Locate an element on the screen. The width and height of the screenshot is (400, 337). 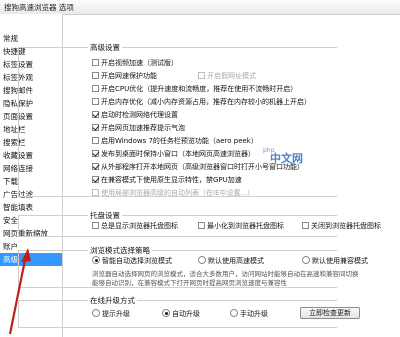
option-label: 默认使用高速模式 is located at coordinates (236, 261).